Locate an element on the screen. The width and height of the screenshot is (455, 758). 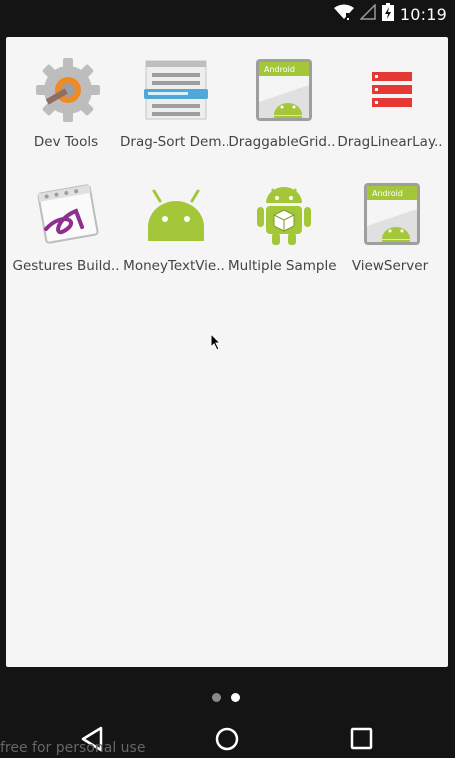
app-label: Drag-Sort Dem.. is located at coordinates (174, 142).